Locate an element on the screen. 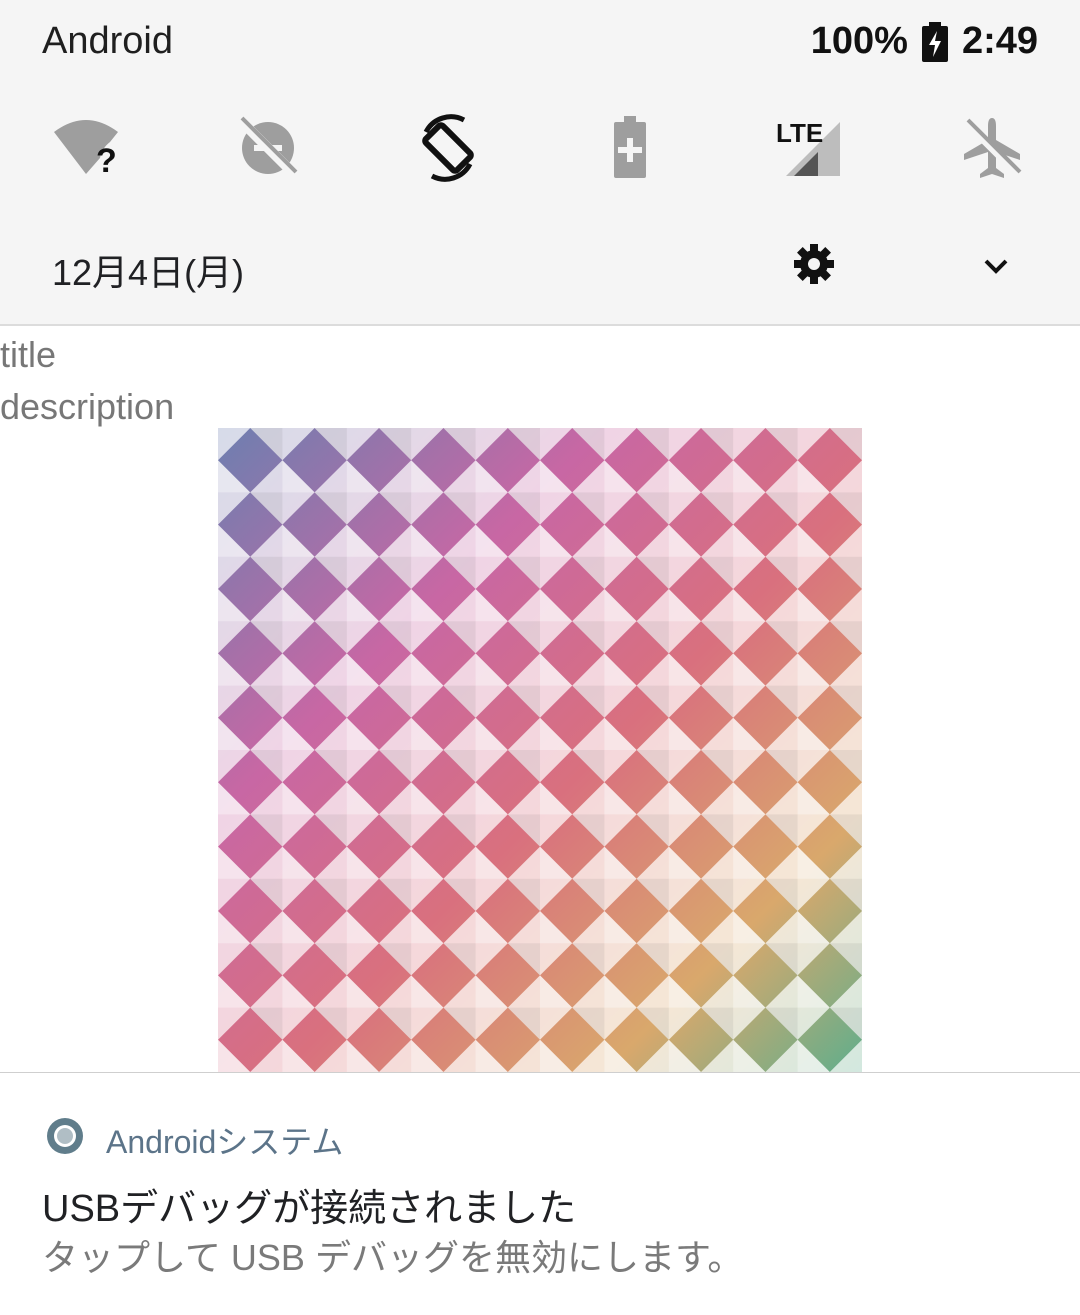 This screenshot has height=1315, width=1080. auto-rotate-tile is located at coordinates (448, 148).